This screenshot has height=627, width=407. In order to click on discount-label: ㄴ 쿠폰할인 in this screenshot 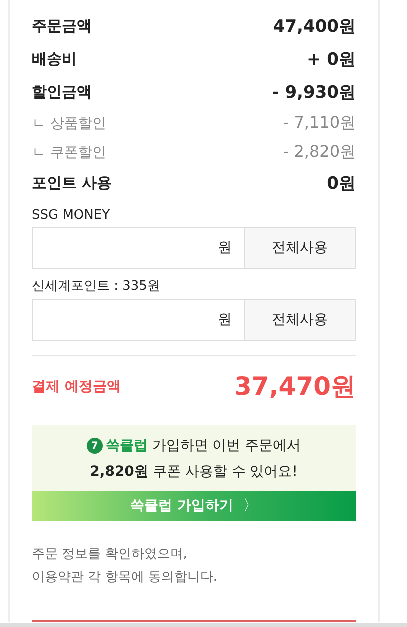, I will do `click(69, 153)`.